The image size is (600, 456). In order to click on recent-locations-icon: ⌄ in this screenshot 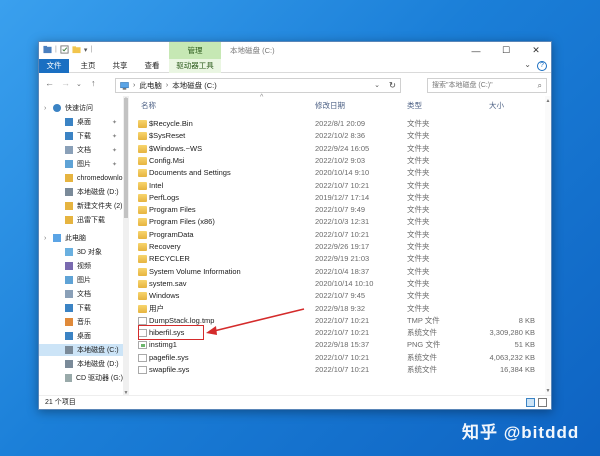, I will do `click(79, 84)`.